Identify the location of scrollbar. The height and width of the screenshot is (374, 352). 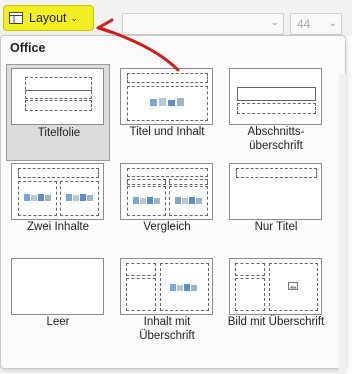
(342, 224).